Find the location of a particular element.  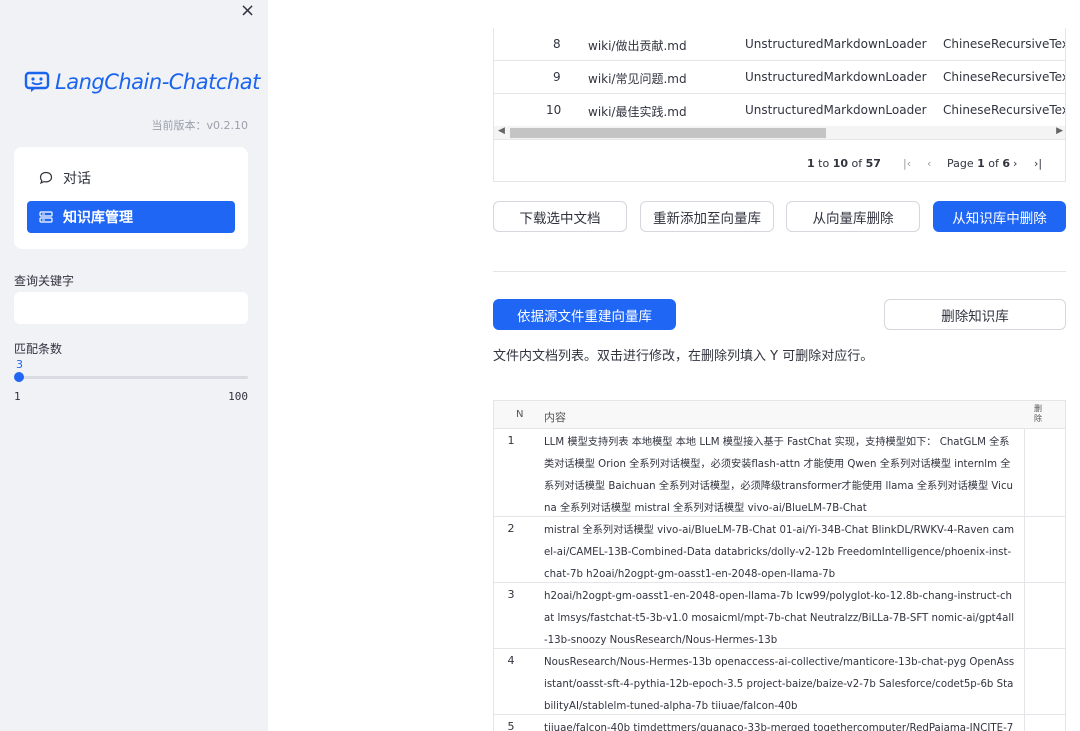

download-selected-button: 下载选中文档 is located at coordinates (560, 216).